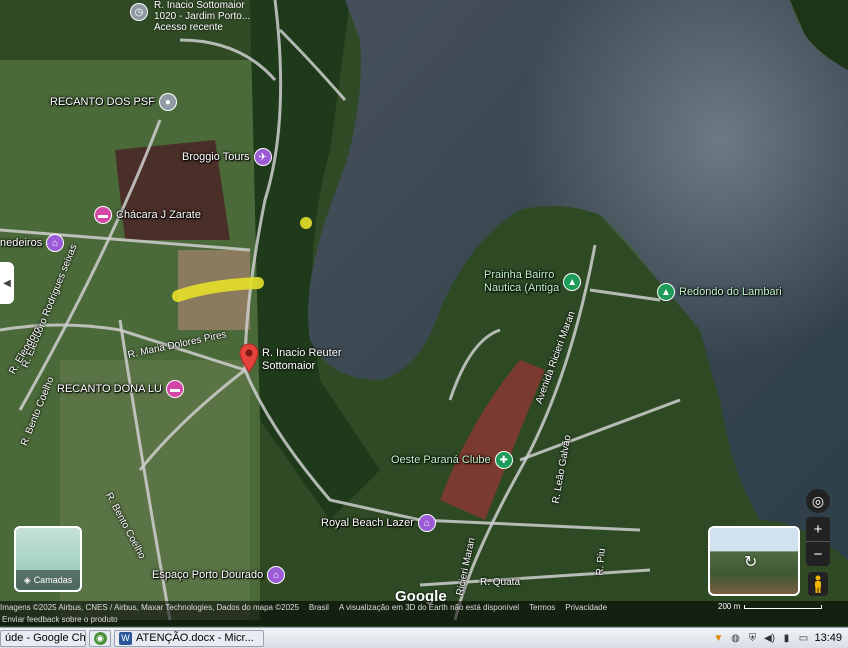 The height and width of the screenshot is (648, 848). Describe the element at coordinates (601, 561) in the screenshot. I see `street-label: R. Piu` at that location.